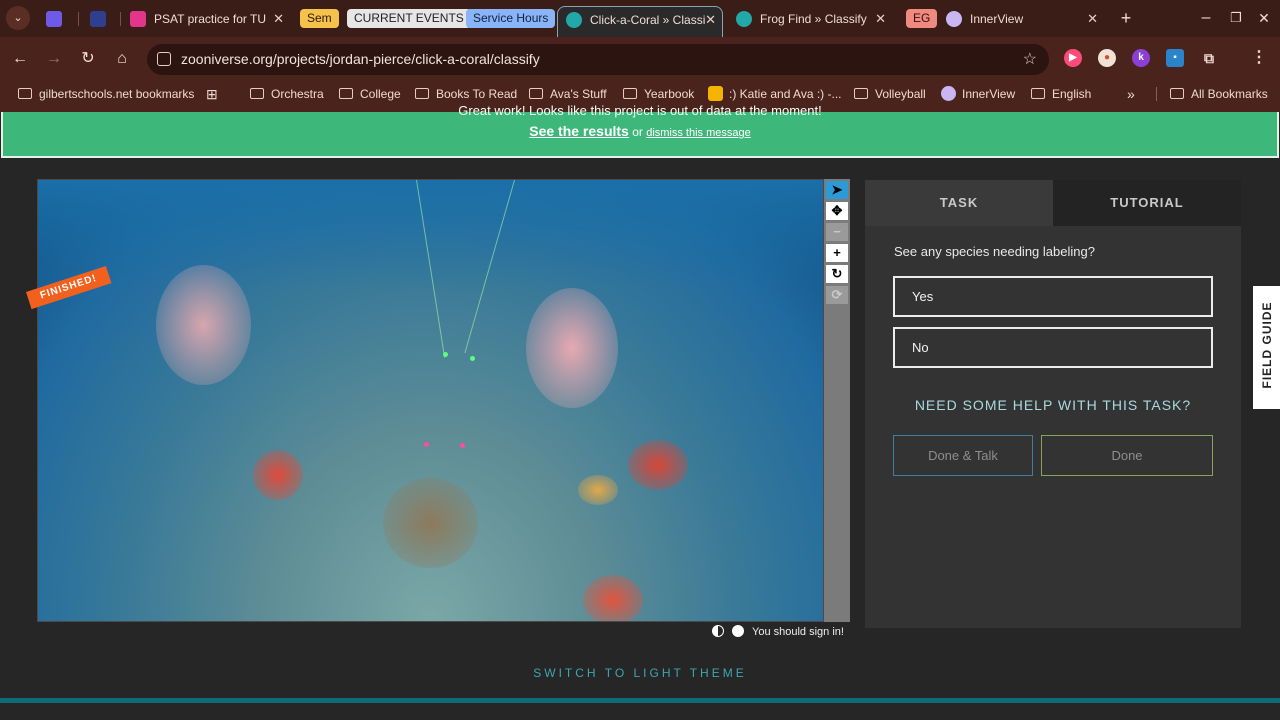 This screenshot has height=720, width=1280. I want to click on sponge-mound, so click(430, 523).